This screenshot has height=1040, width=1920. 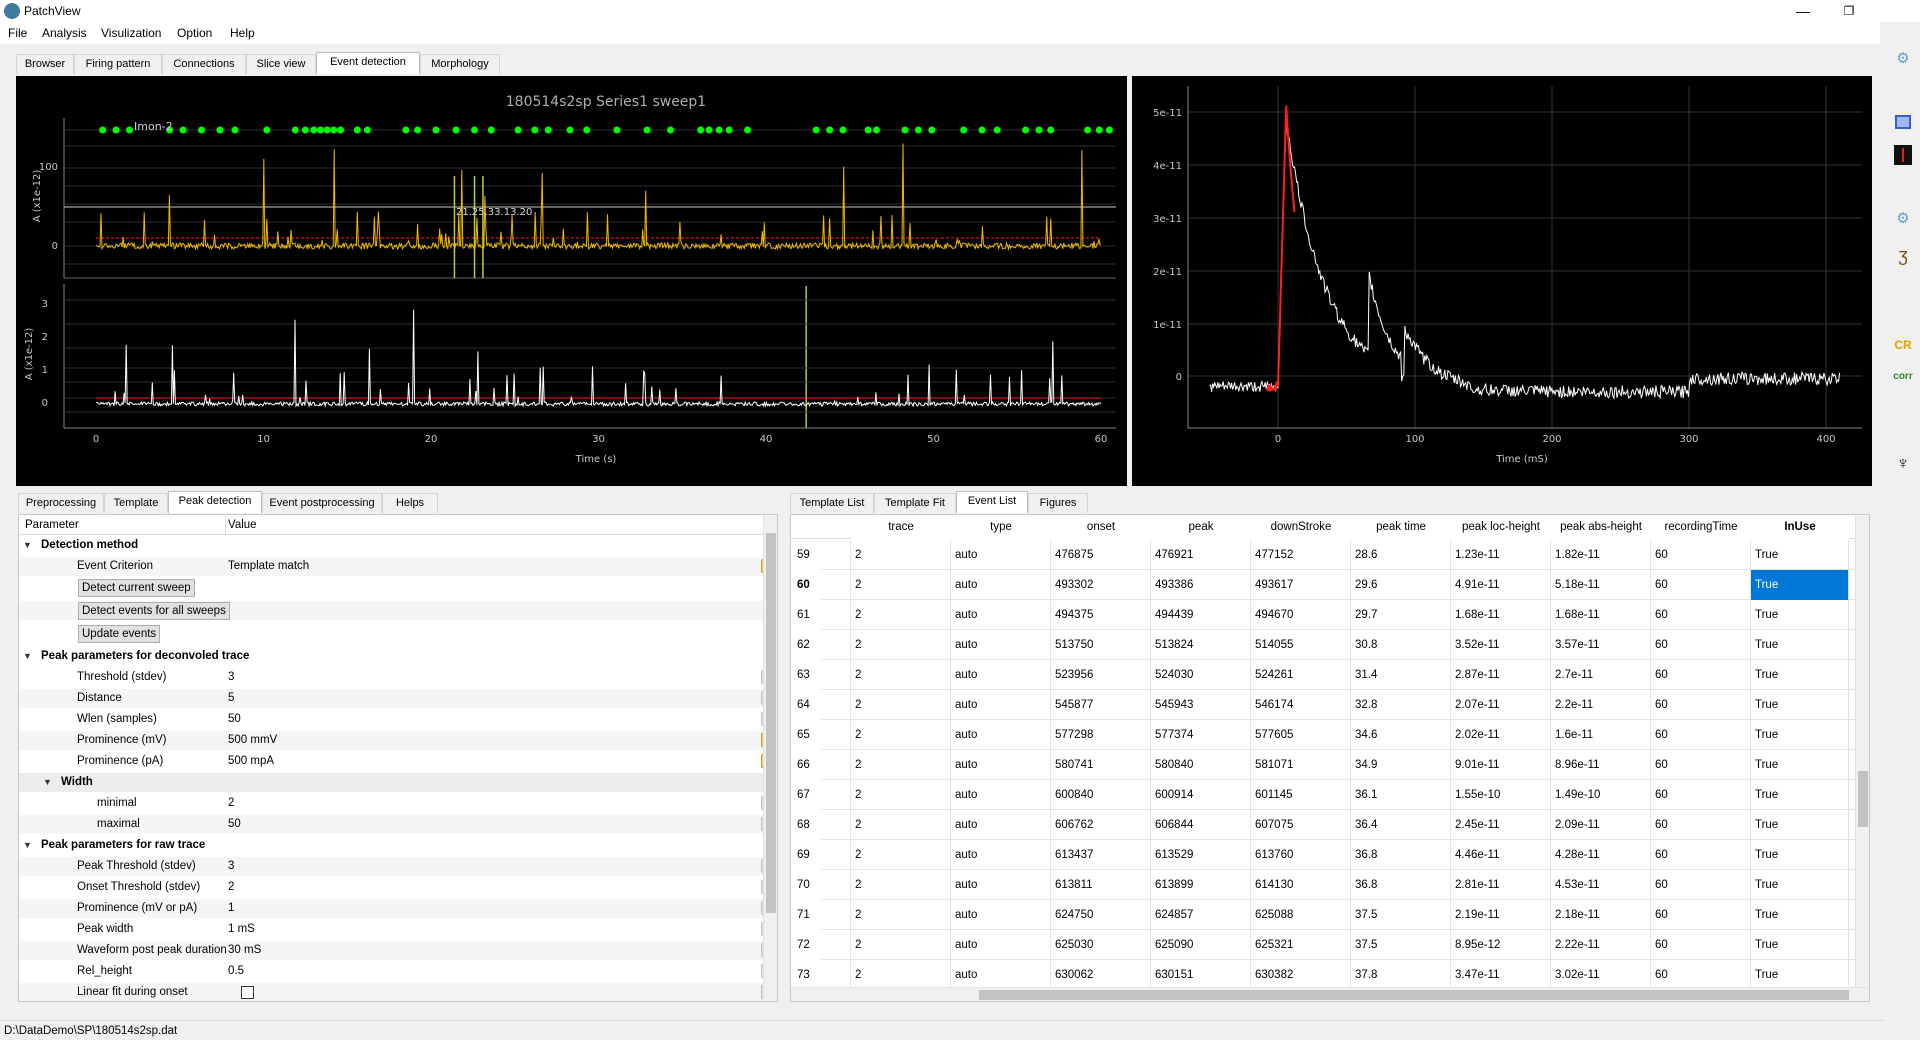 What do you see at coordinates (252, 740) in the screenshot?
I see `prominence-mv-value: 500 mmV` at bounding box center [252, 740].